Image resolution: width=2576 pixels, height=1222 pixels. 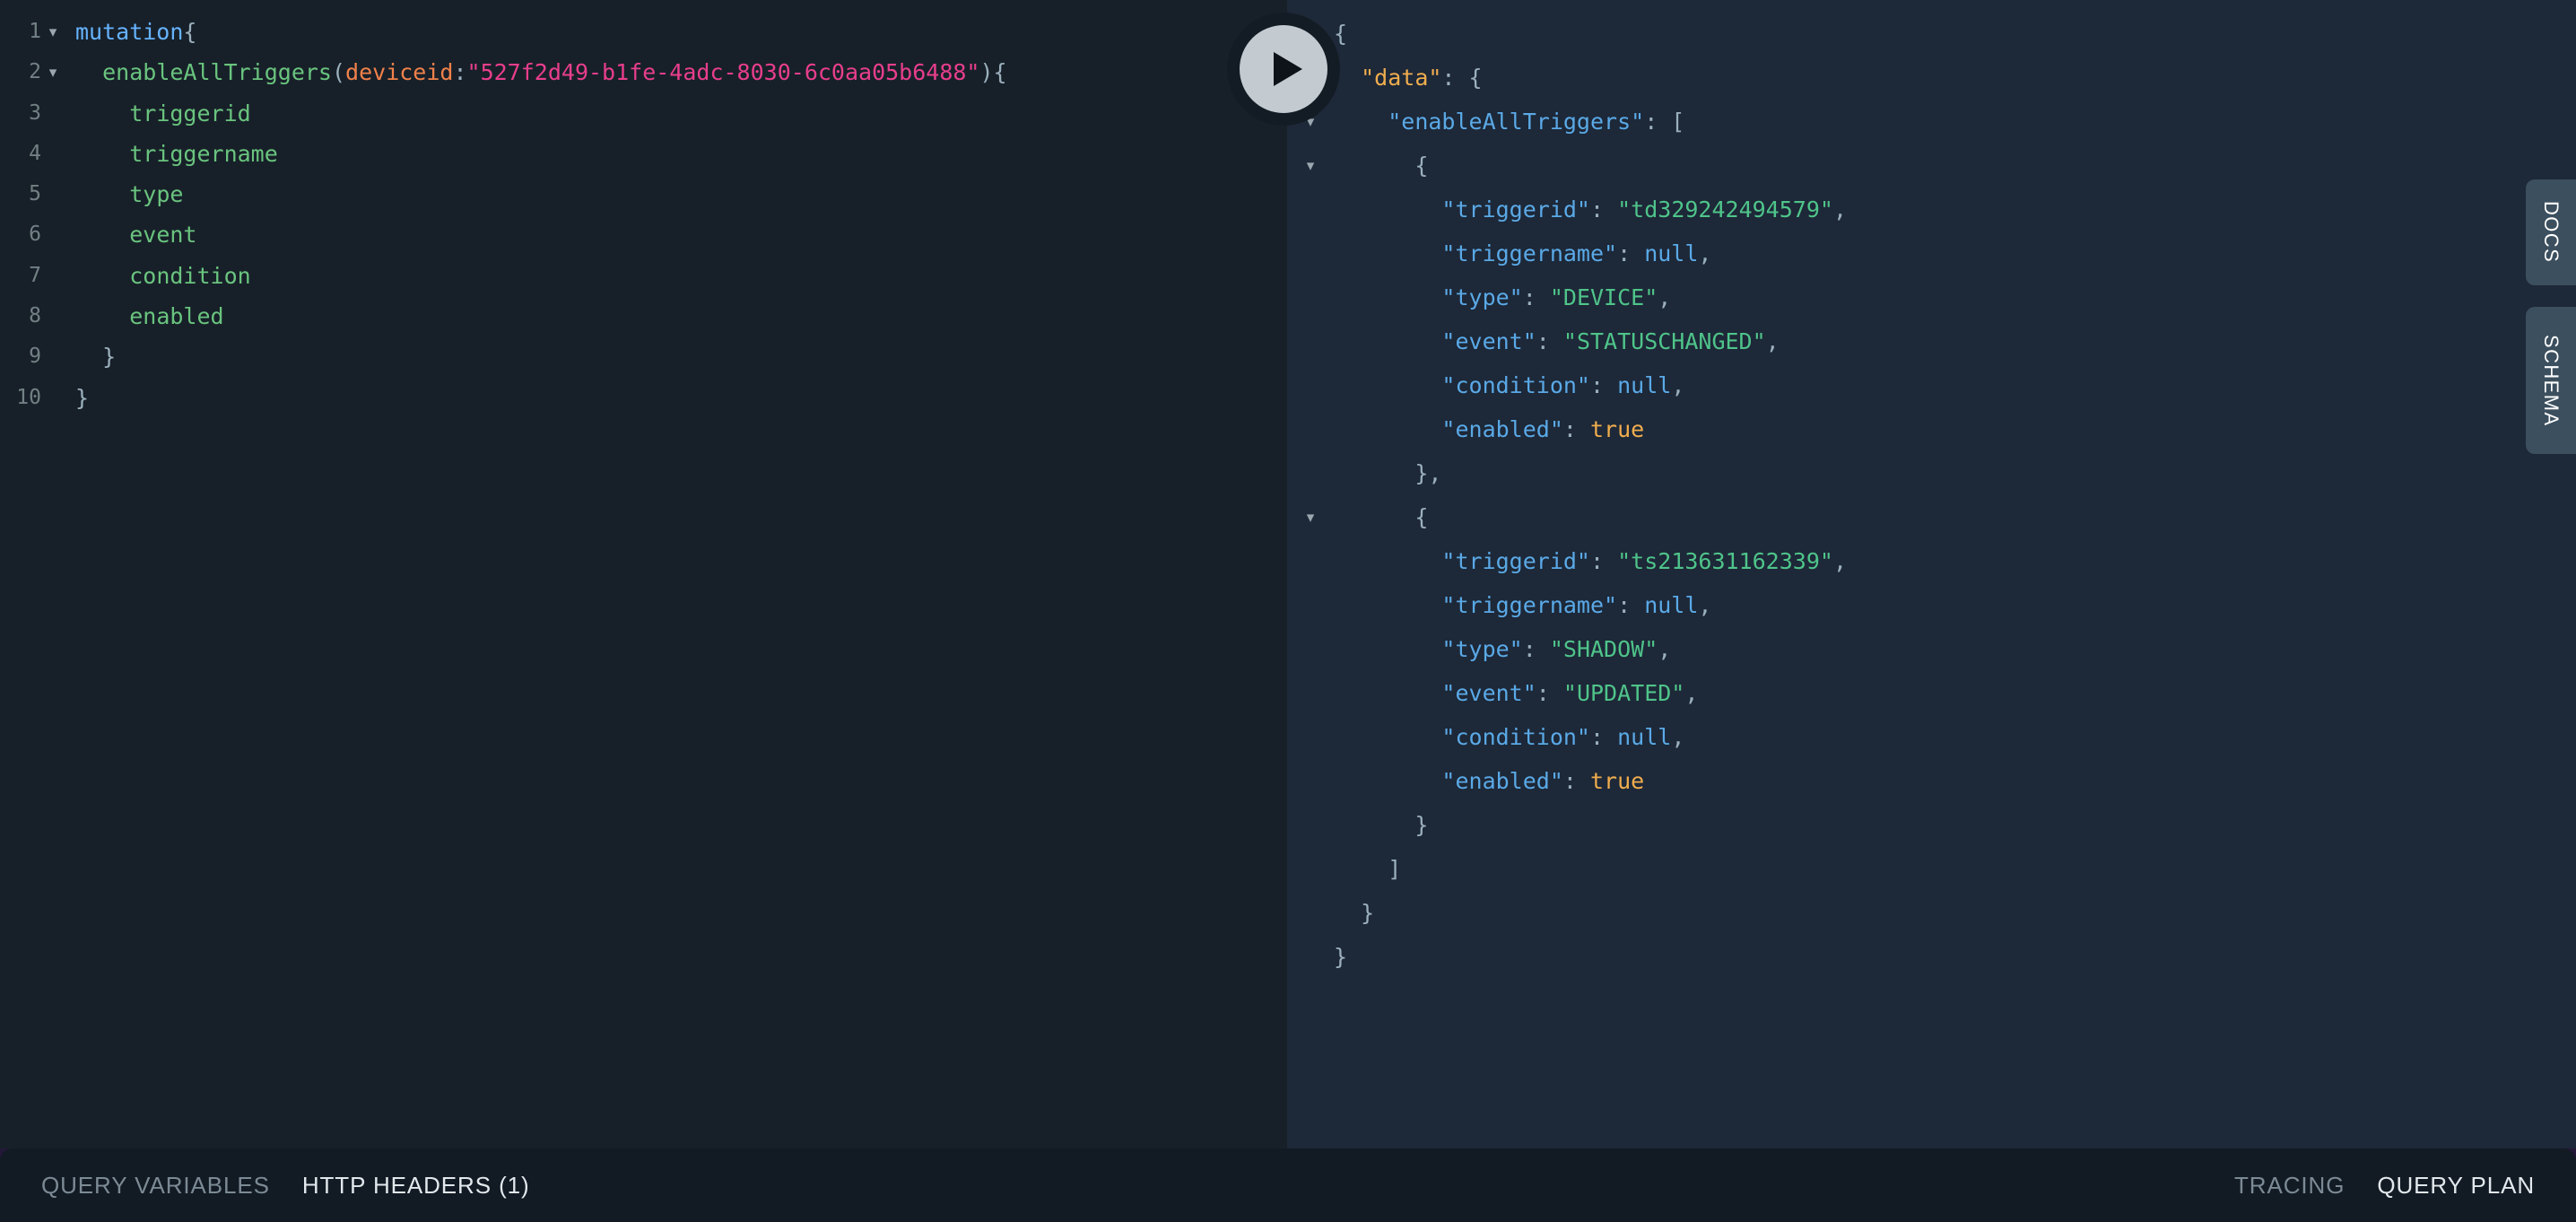 What do you see at coordinates (676, 398) in the screenshot?
I see `editor-line-code: }` at bounding box center [676, 398].